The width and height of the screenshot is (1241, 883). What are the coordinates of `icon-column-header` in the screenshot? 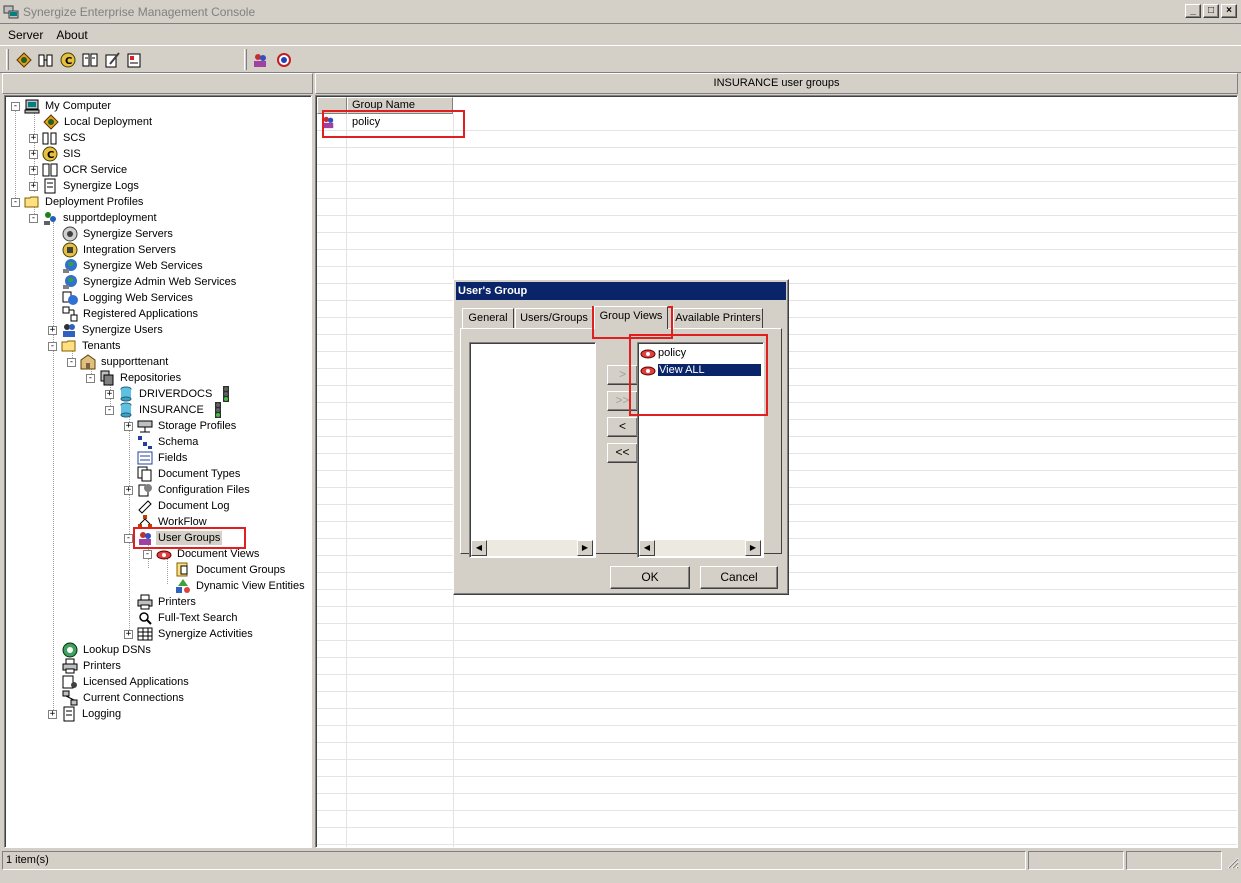 It's located at (332, 105).